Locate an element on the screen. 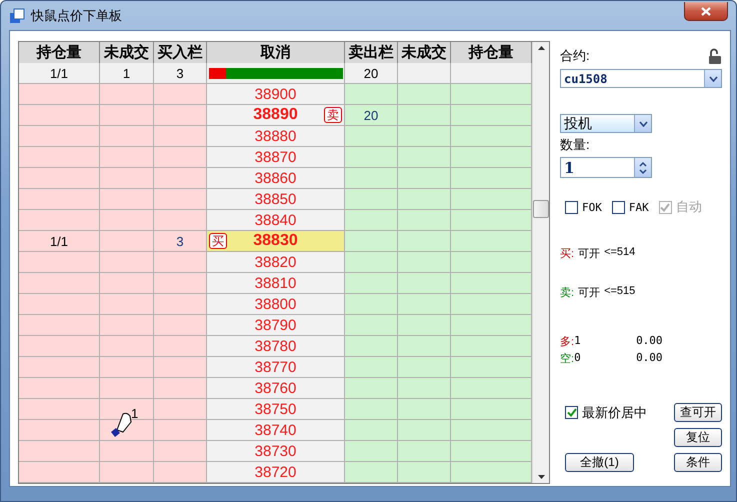 This screenshot has width=737, height=502. column-header: 卖出栏 is located at coordinates (371, 53).